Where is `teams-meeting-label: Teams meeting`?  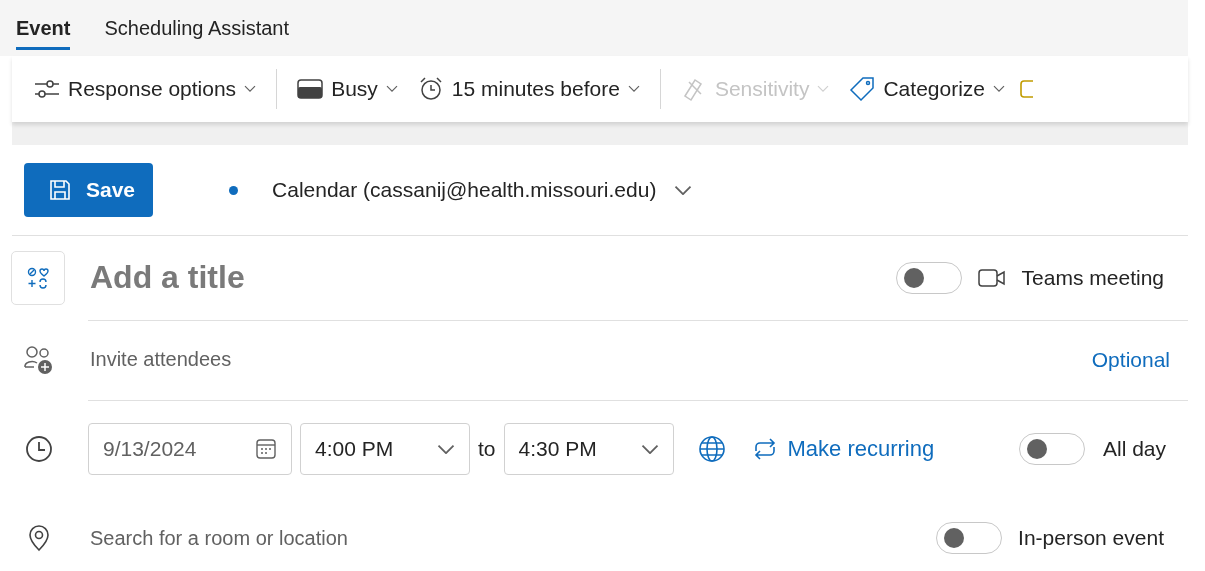 teams-meeting-label: Teams meeting is located at coordinates (1092, 277).